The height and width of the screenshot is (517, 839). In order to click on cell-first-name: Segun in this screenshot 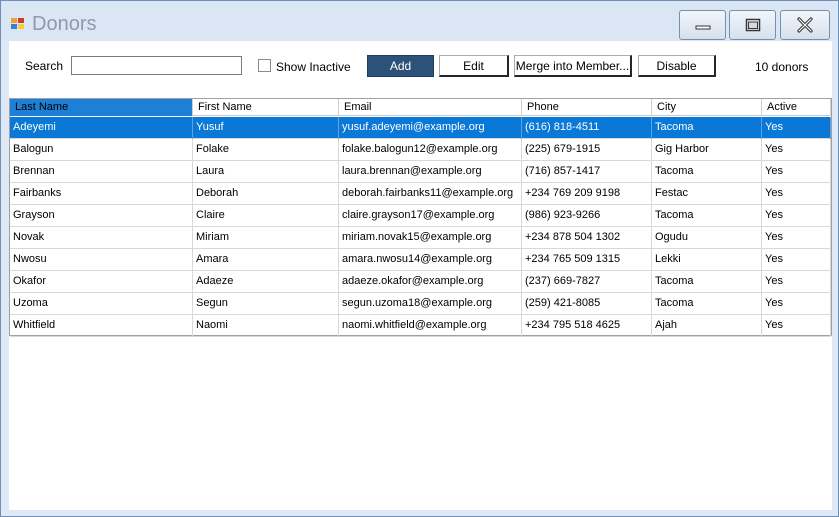, I will do `click(266, 304)`.